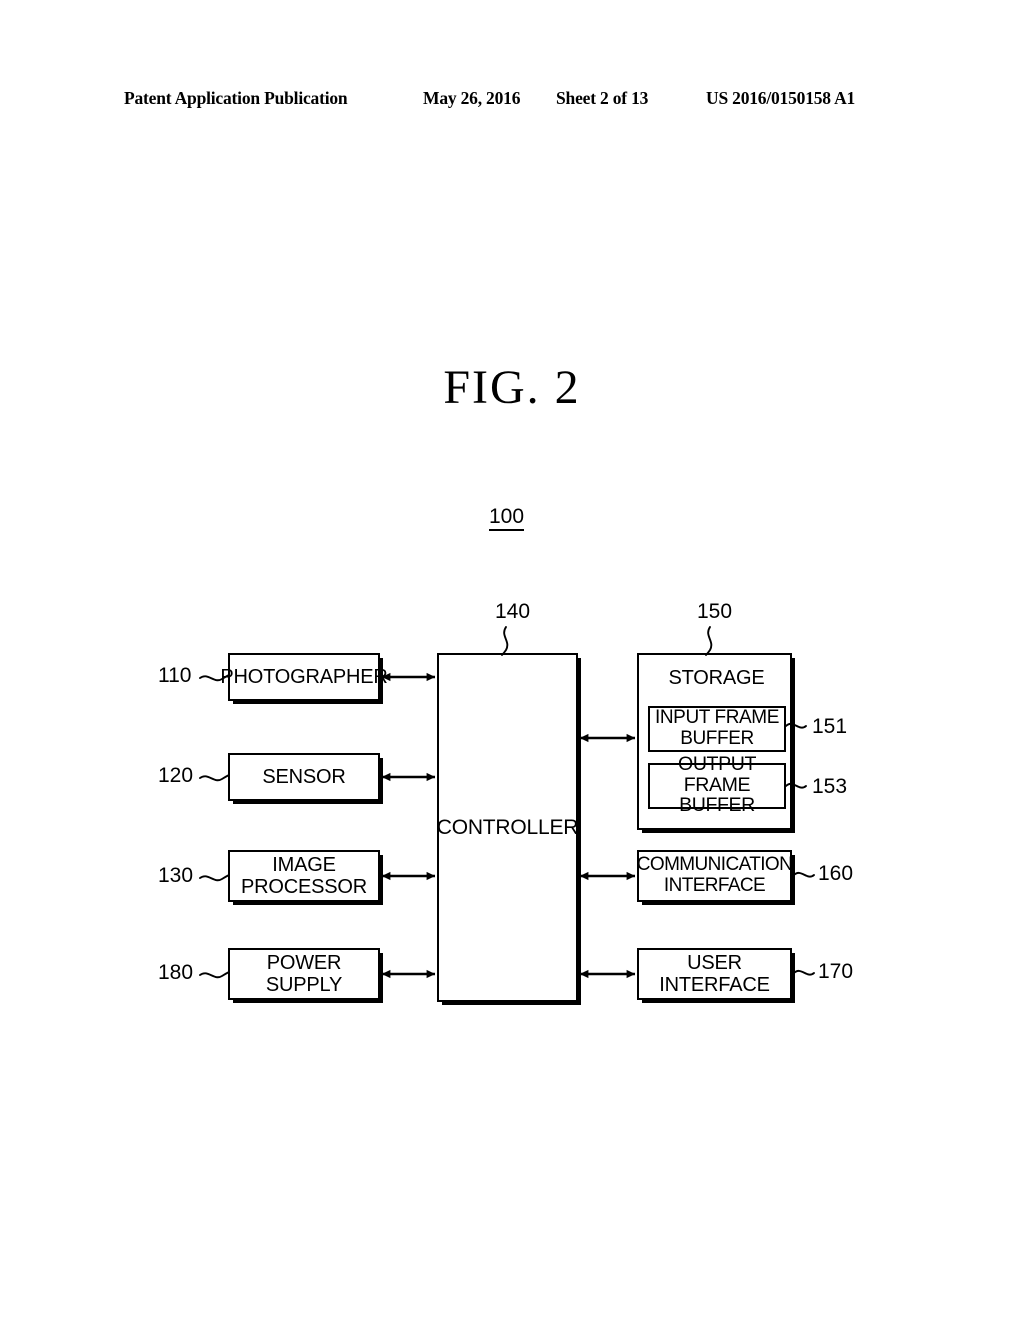 The image size is (1024, 1320). Describe the element at coordinates (830, 726) in the screenshot. I see `reference-numeral-151: 151` at that location.